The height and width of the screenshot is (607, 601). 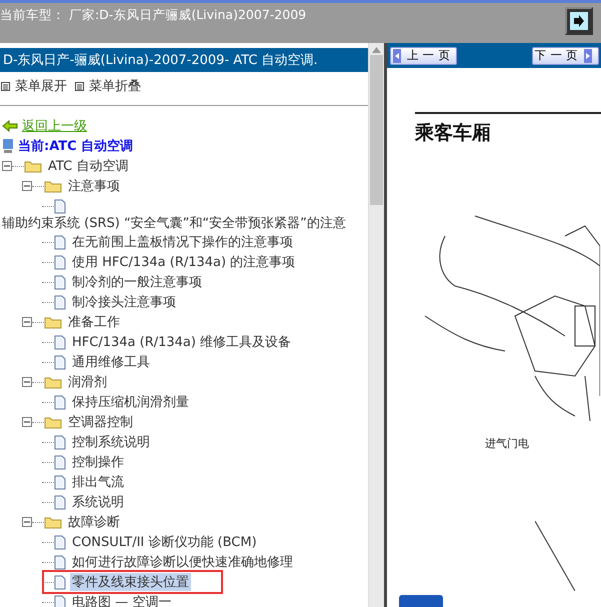 I want to click on back-link: 返回上一级, so click(x=54, y=126).